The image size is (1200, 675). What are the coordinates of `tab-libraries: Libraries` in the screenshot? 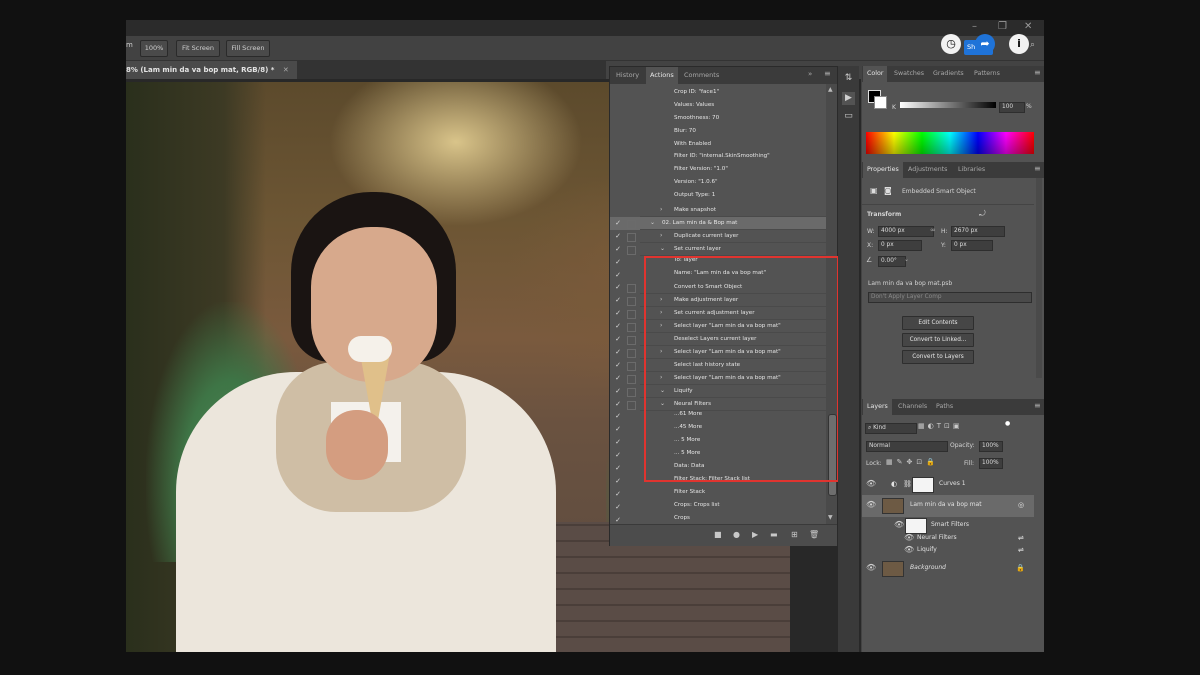 It's located at (971, 170).